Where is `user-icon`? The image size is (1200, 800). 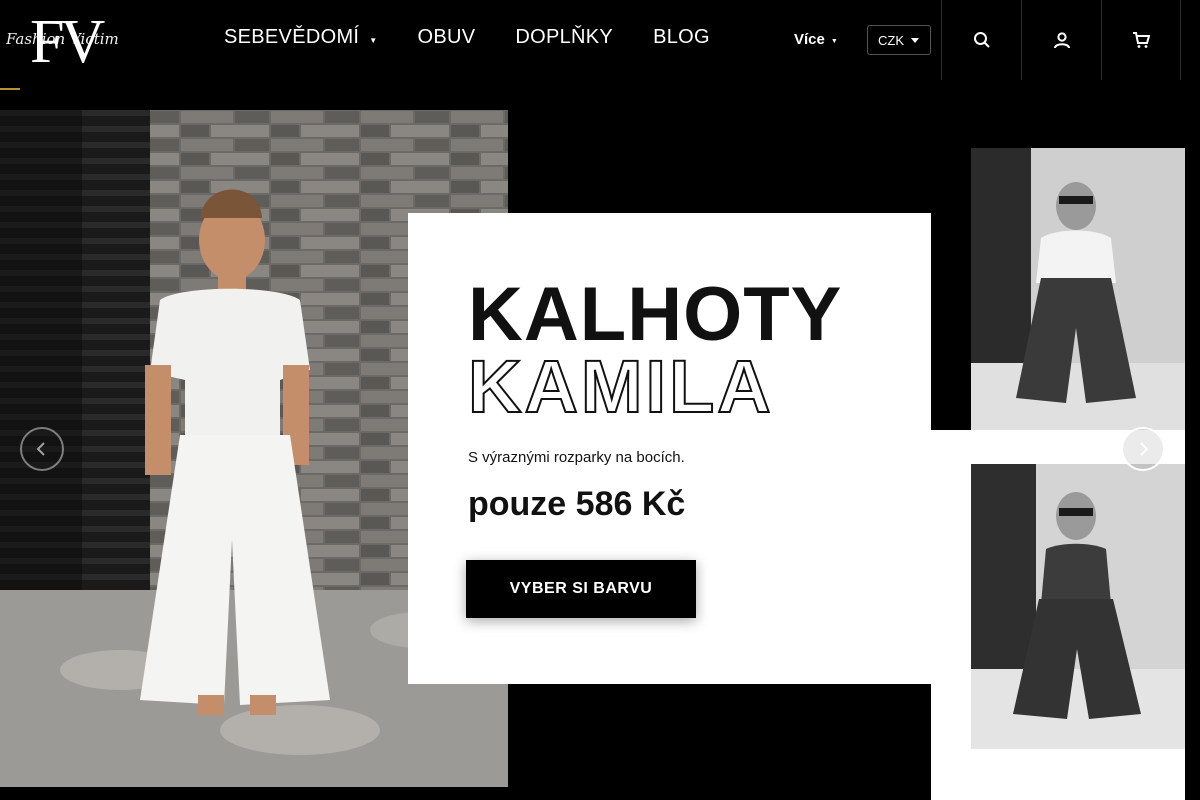
user-icon is located at coordinates (1061, 40).